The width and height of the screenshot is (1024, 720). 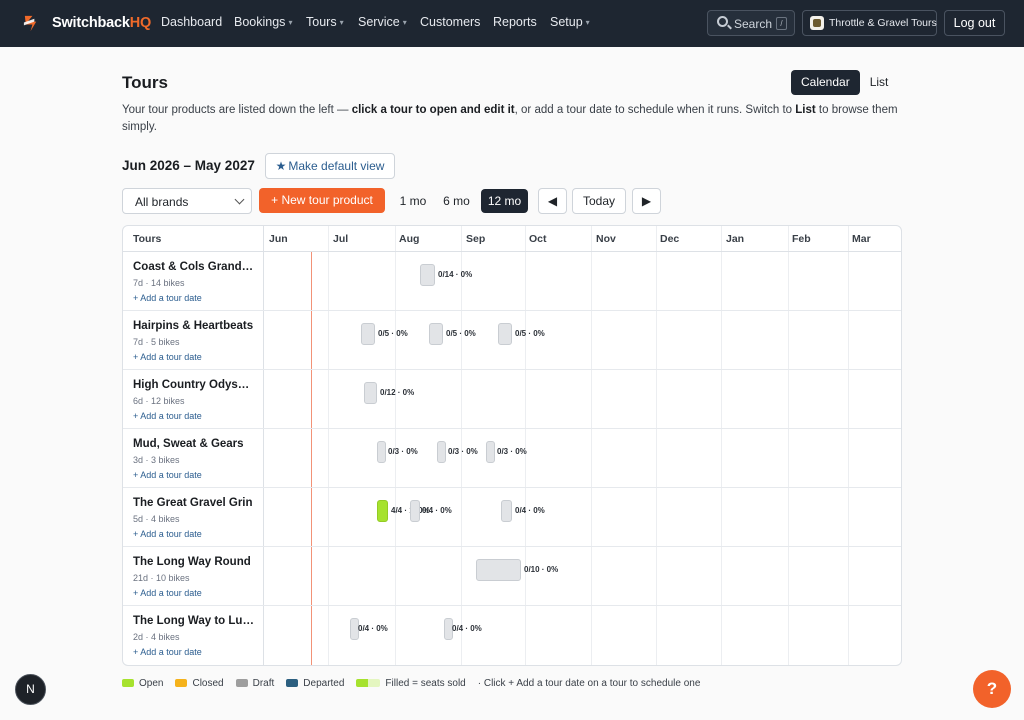 I want to click on legend-draft: Draft, so click(x=254, y=683).